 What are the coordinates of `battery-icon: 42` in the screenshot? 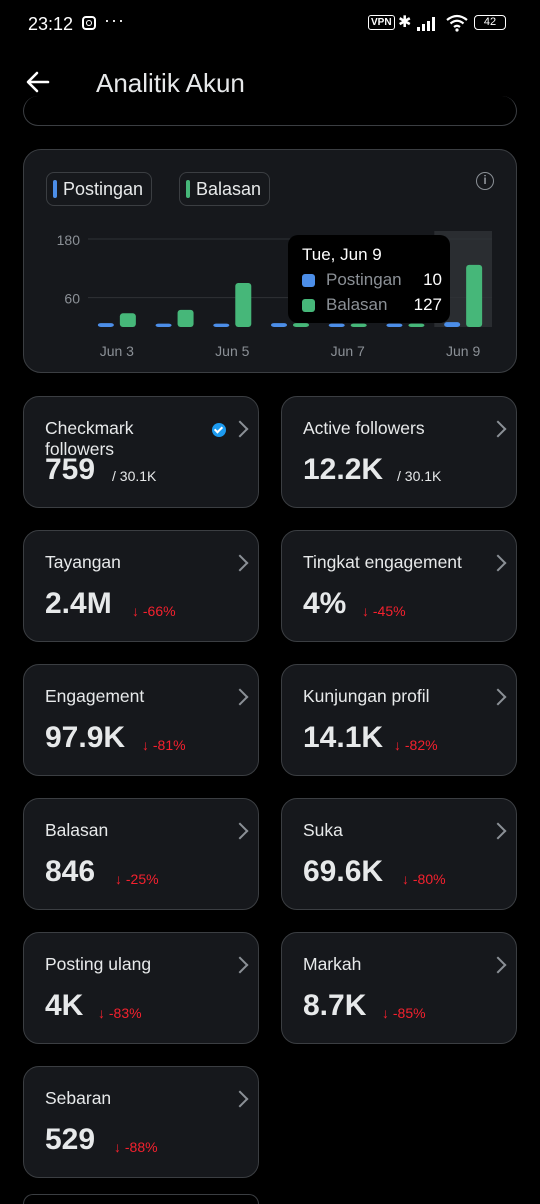 It's located at (490, 22).